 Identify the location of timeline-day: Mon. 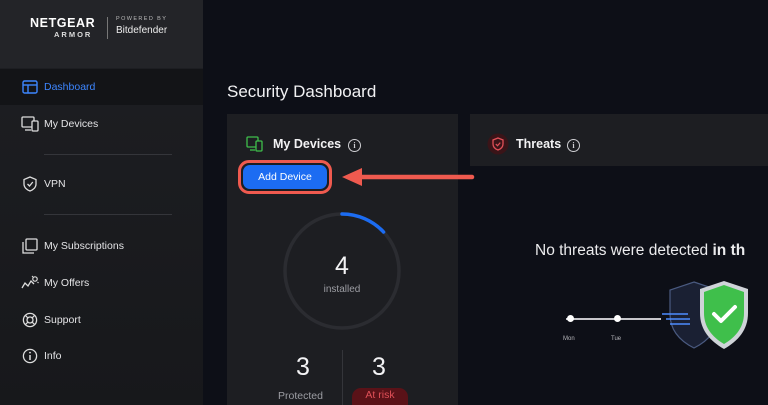
(569, 339).